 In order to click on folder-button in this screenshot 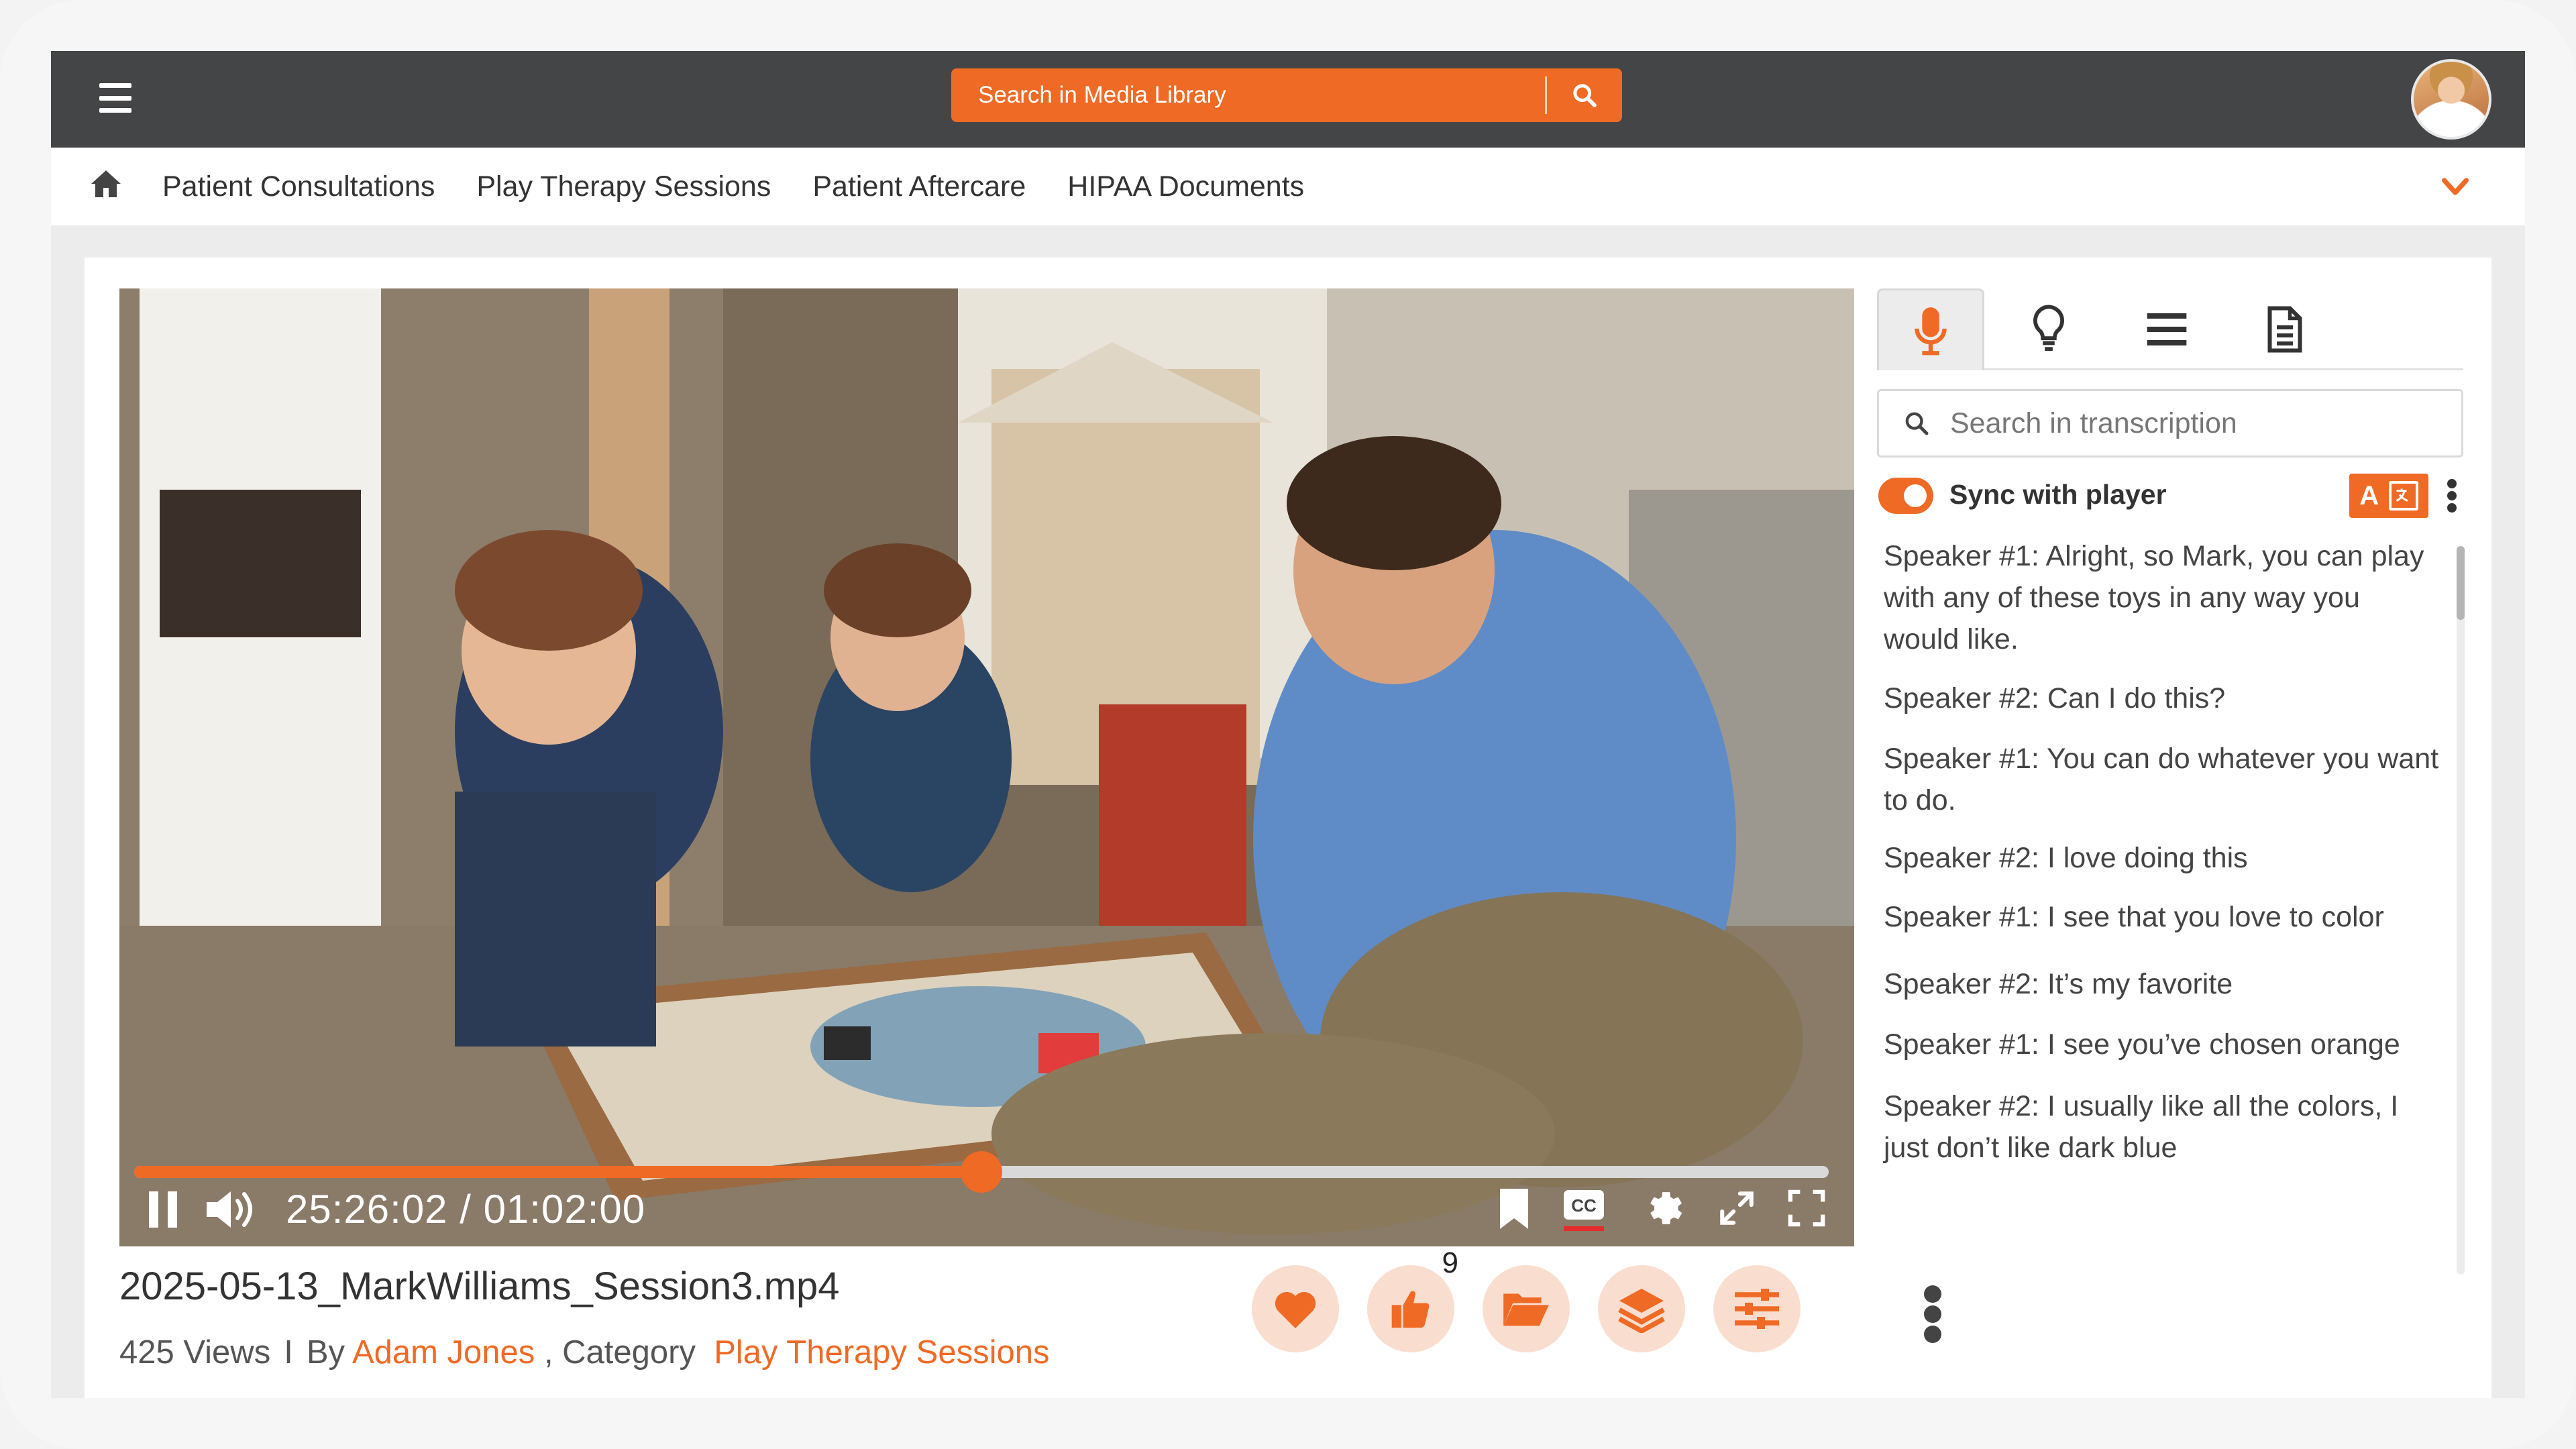, I will do `click(1526, 1308)`.